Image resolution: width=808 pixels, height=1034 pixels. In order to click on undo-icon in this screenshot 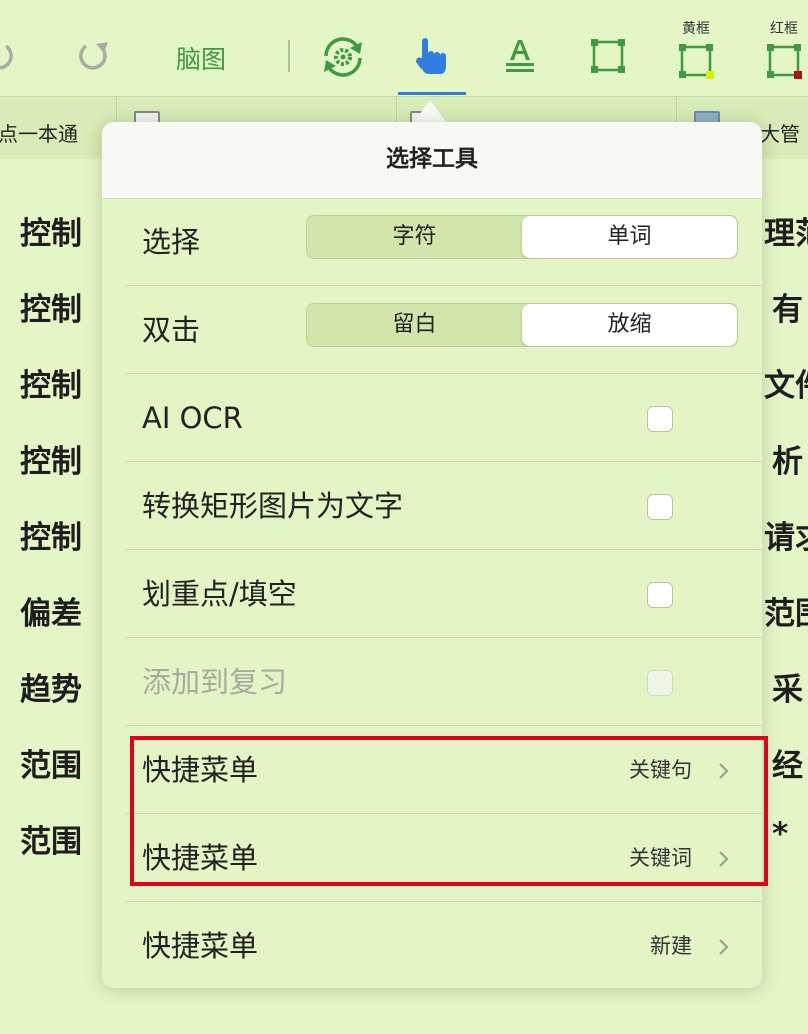, I will do `click(9, 58)`.